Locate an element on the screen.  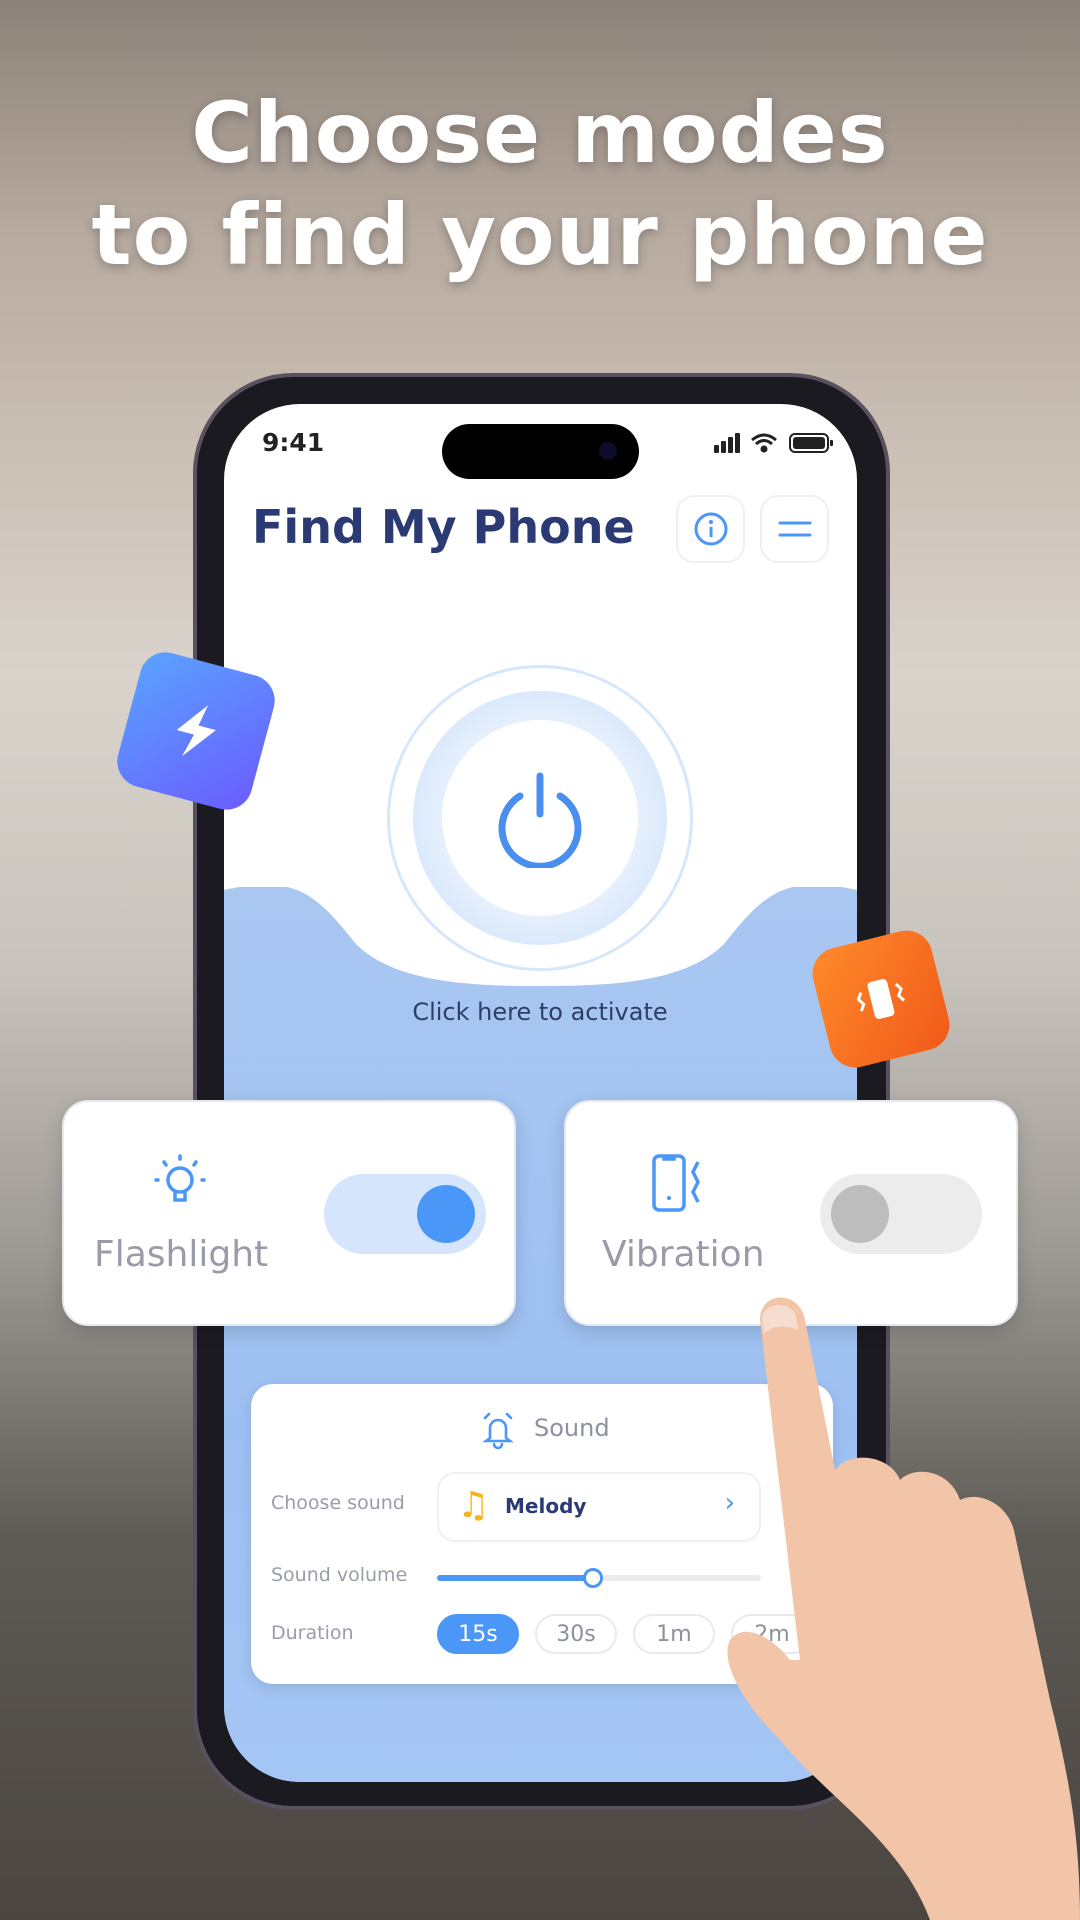
info-icon is located at coordinates (710, 529).